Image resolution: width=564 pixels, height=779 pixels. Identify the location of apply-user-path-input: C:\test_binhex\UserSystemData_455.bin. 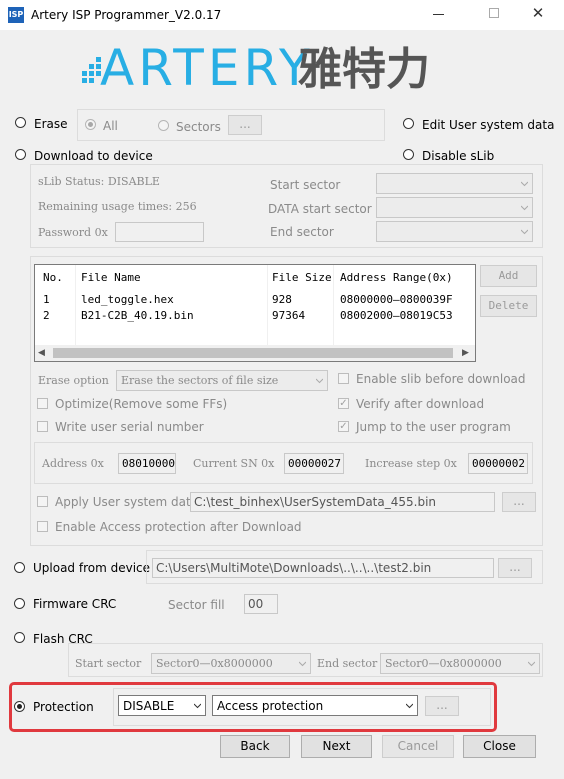
(342, 502).